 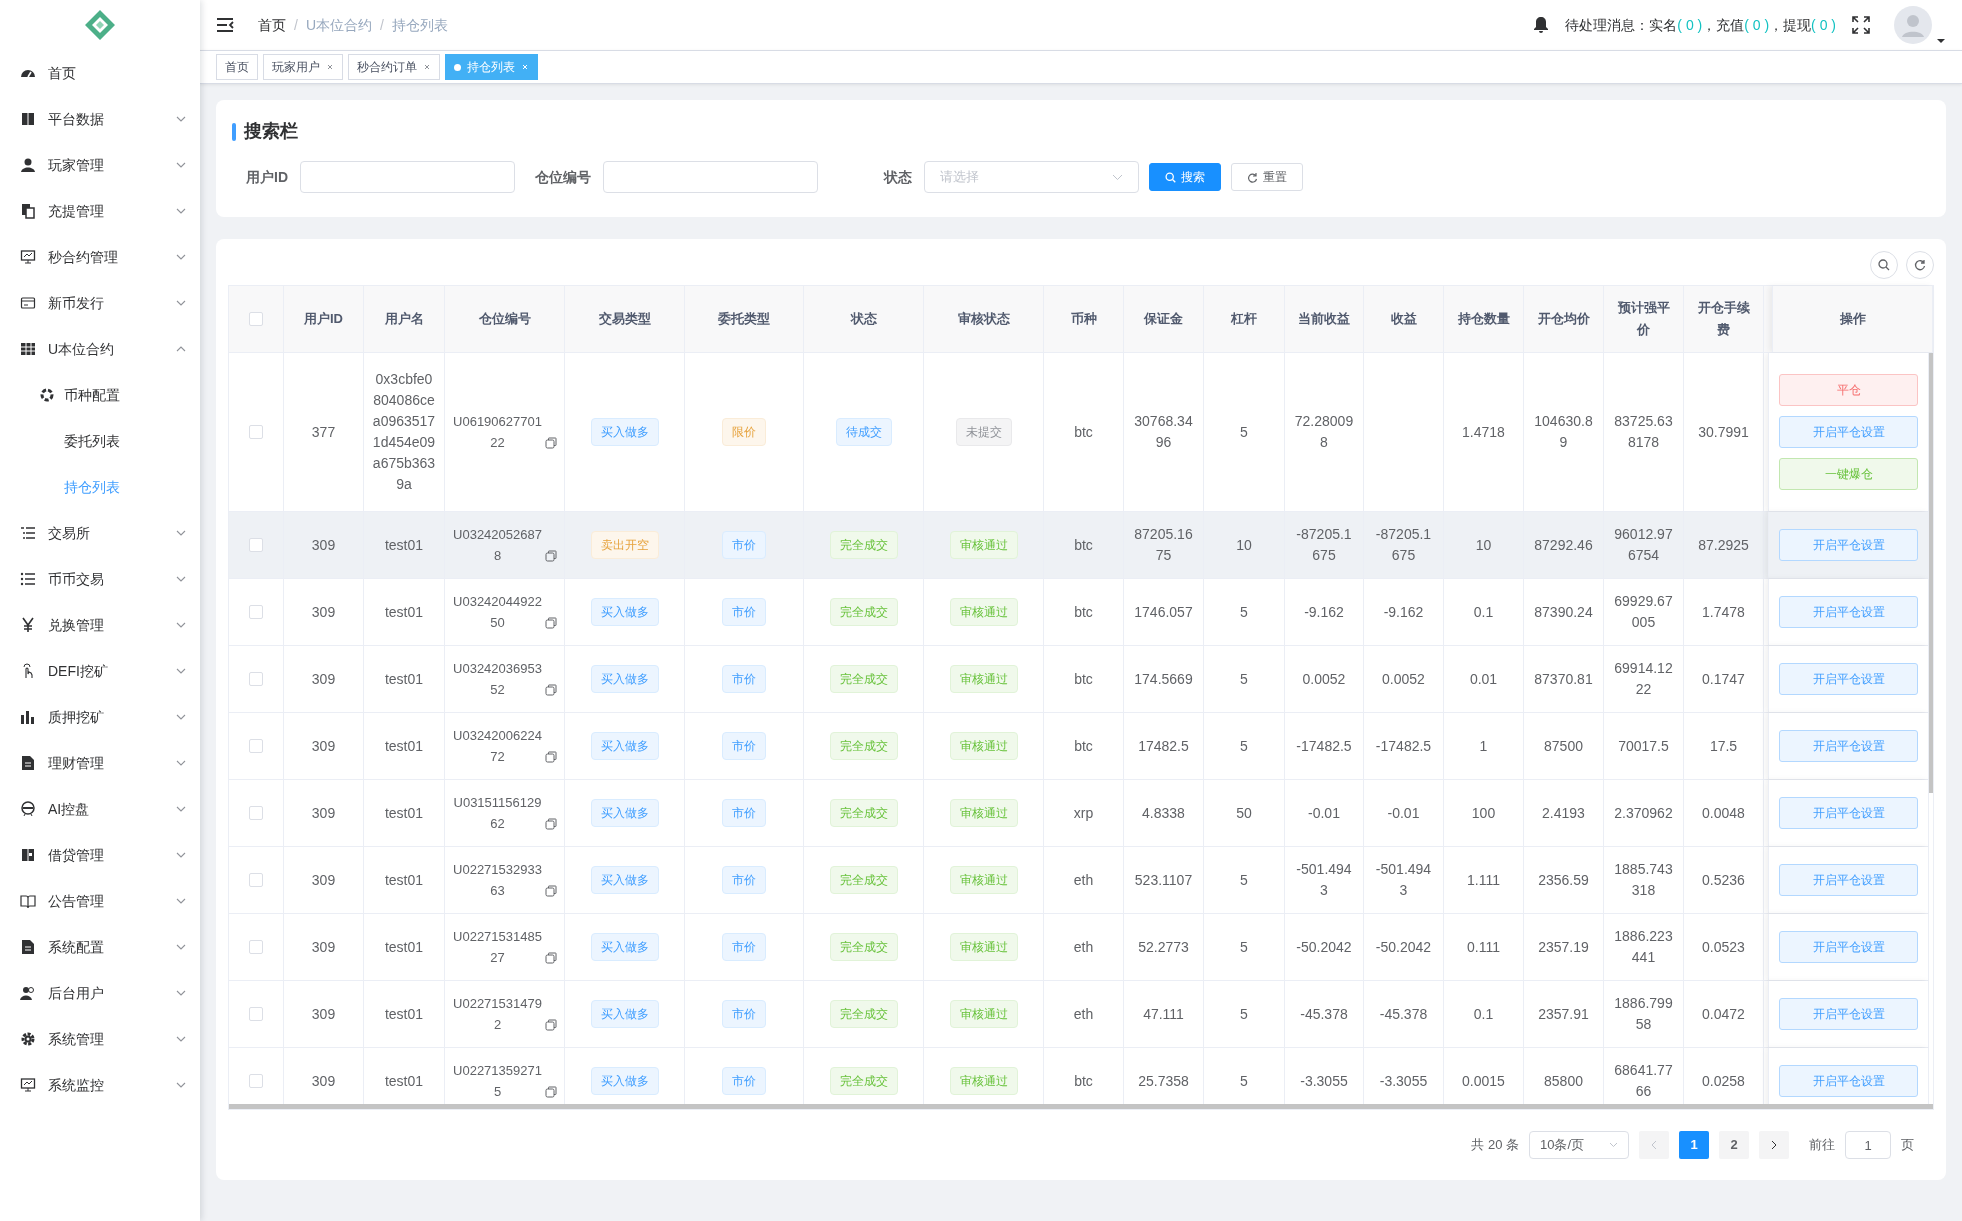 I want to click on tab: 玩家用户, so click(x=303, y=67).